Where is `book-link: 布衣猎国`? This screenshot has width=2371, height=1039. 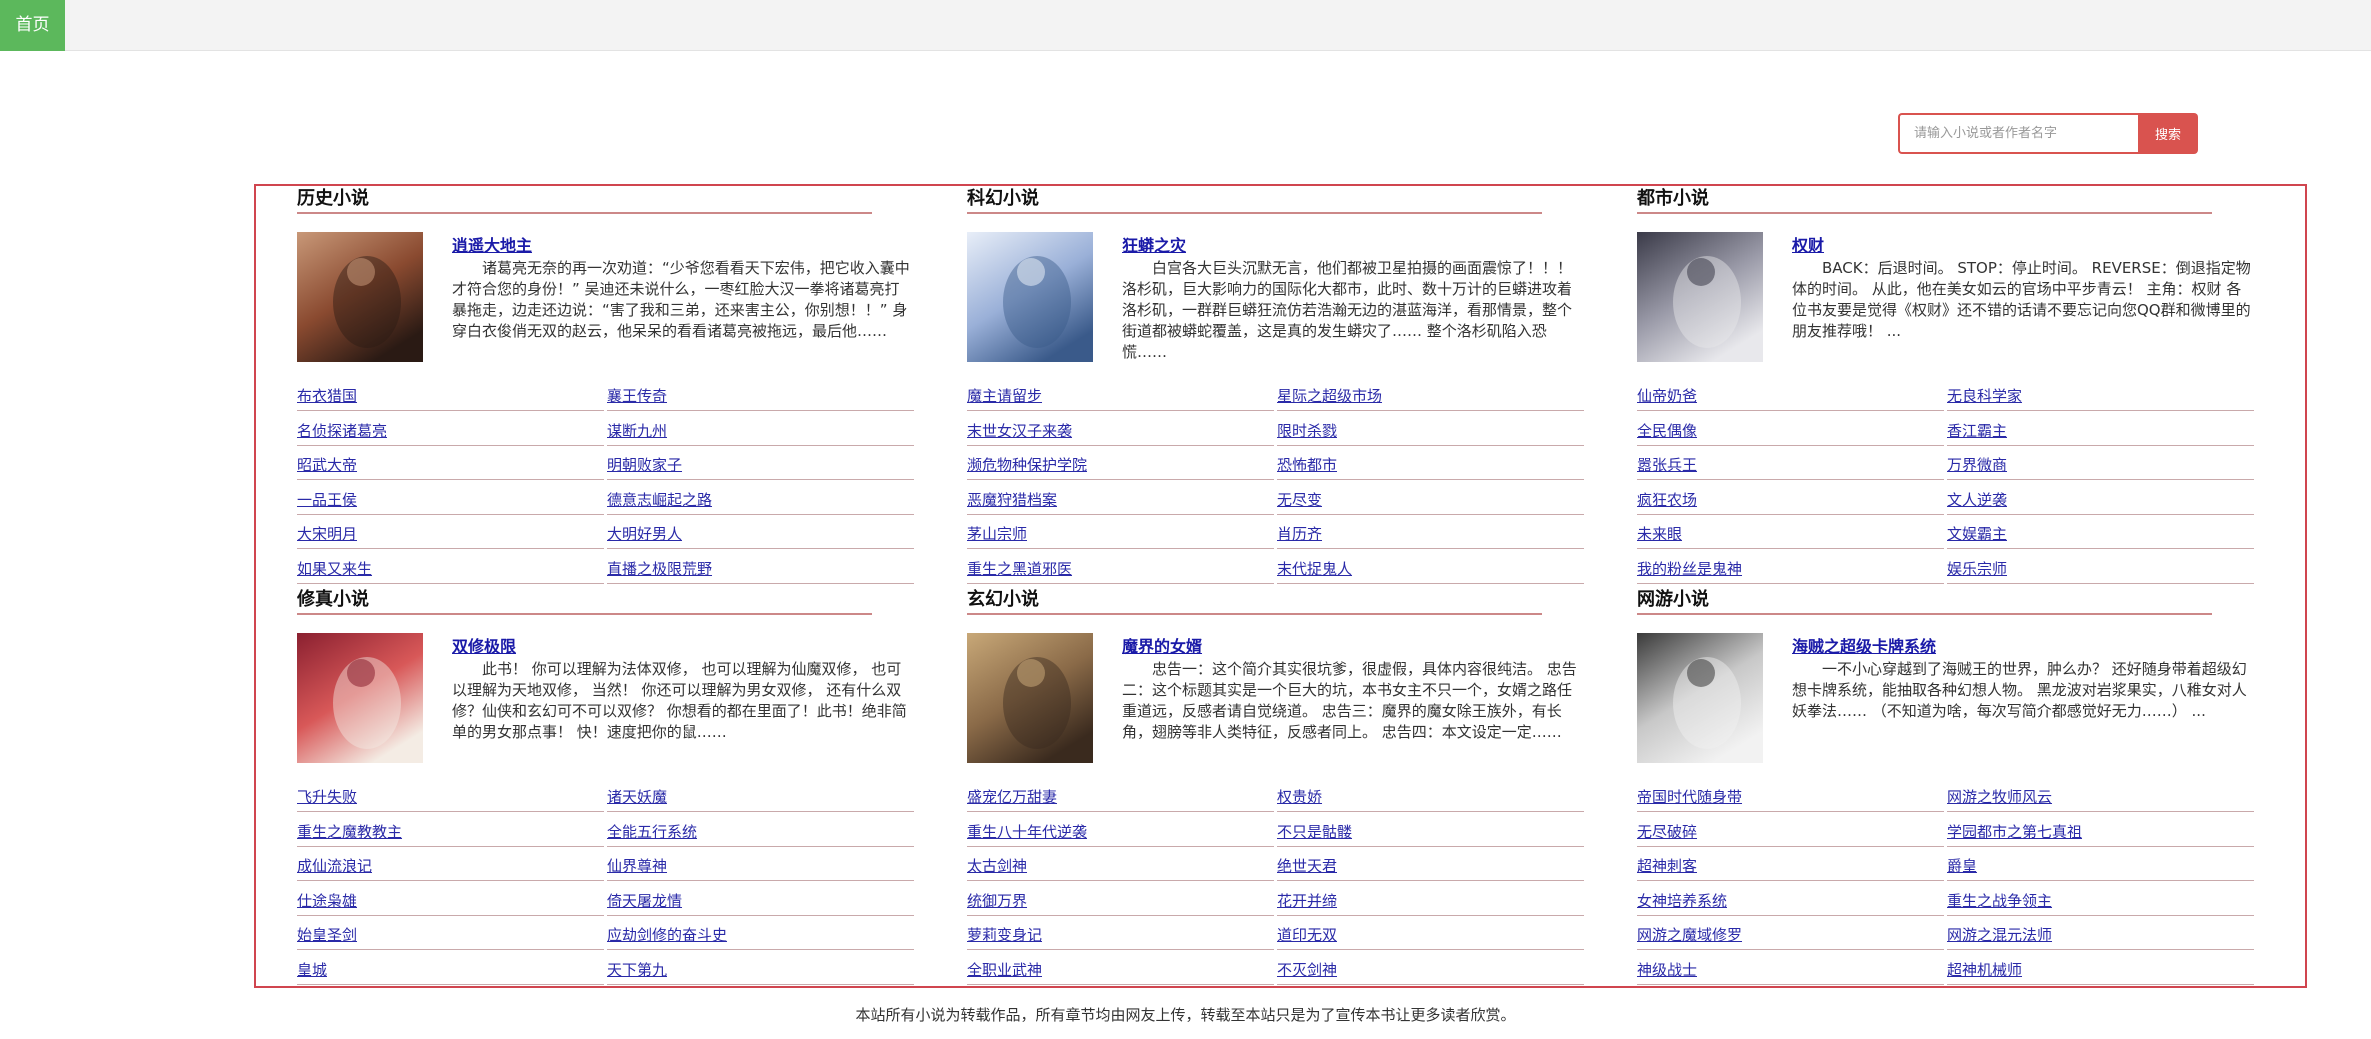 book-link: 布衣猎国 is located at coordinates (452, 396).